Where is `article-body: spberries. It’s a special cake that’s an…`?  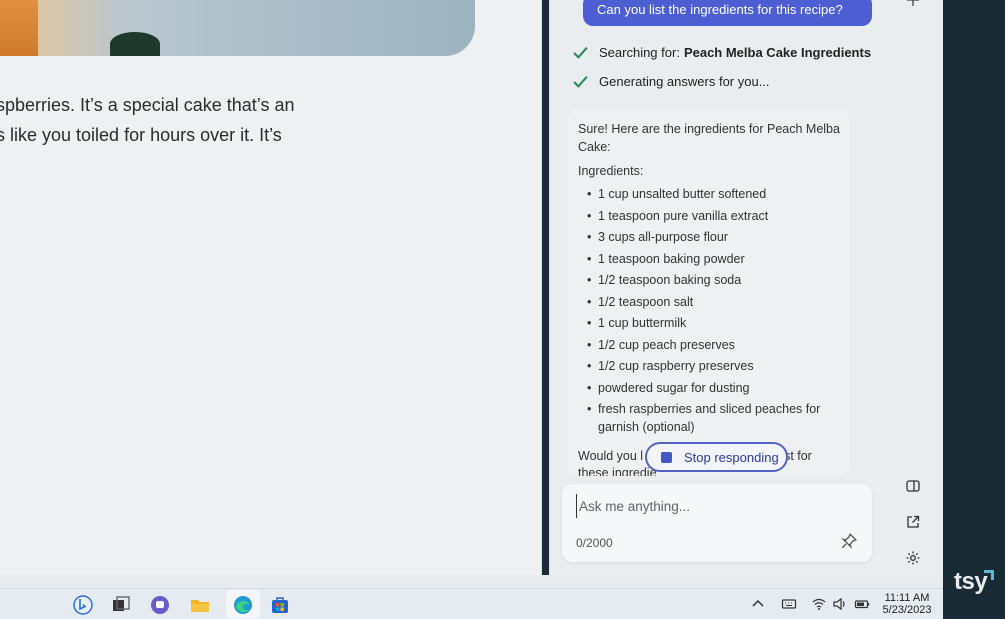
article-body: spberries. It’s a special cake that’s an… is located at coordinates (270, 120).